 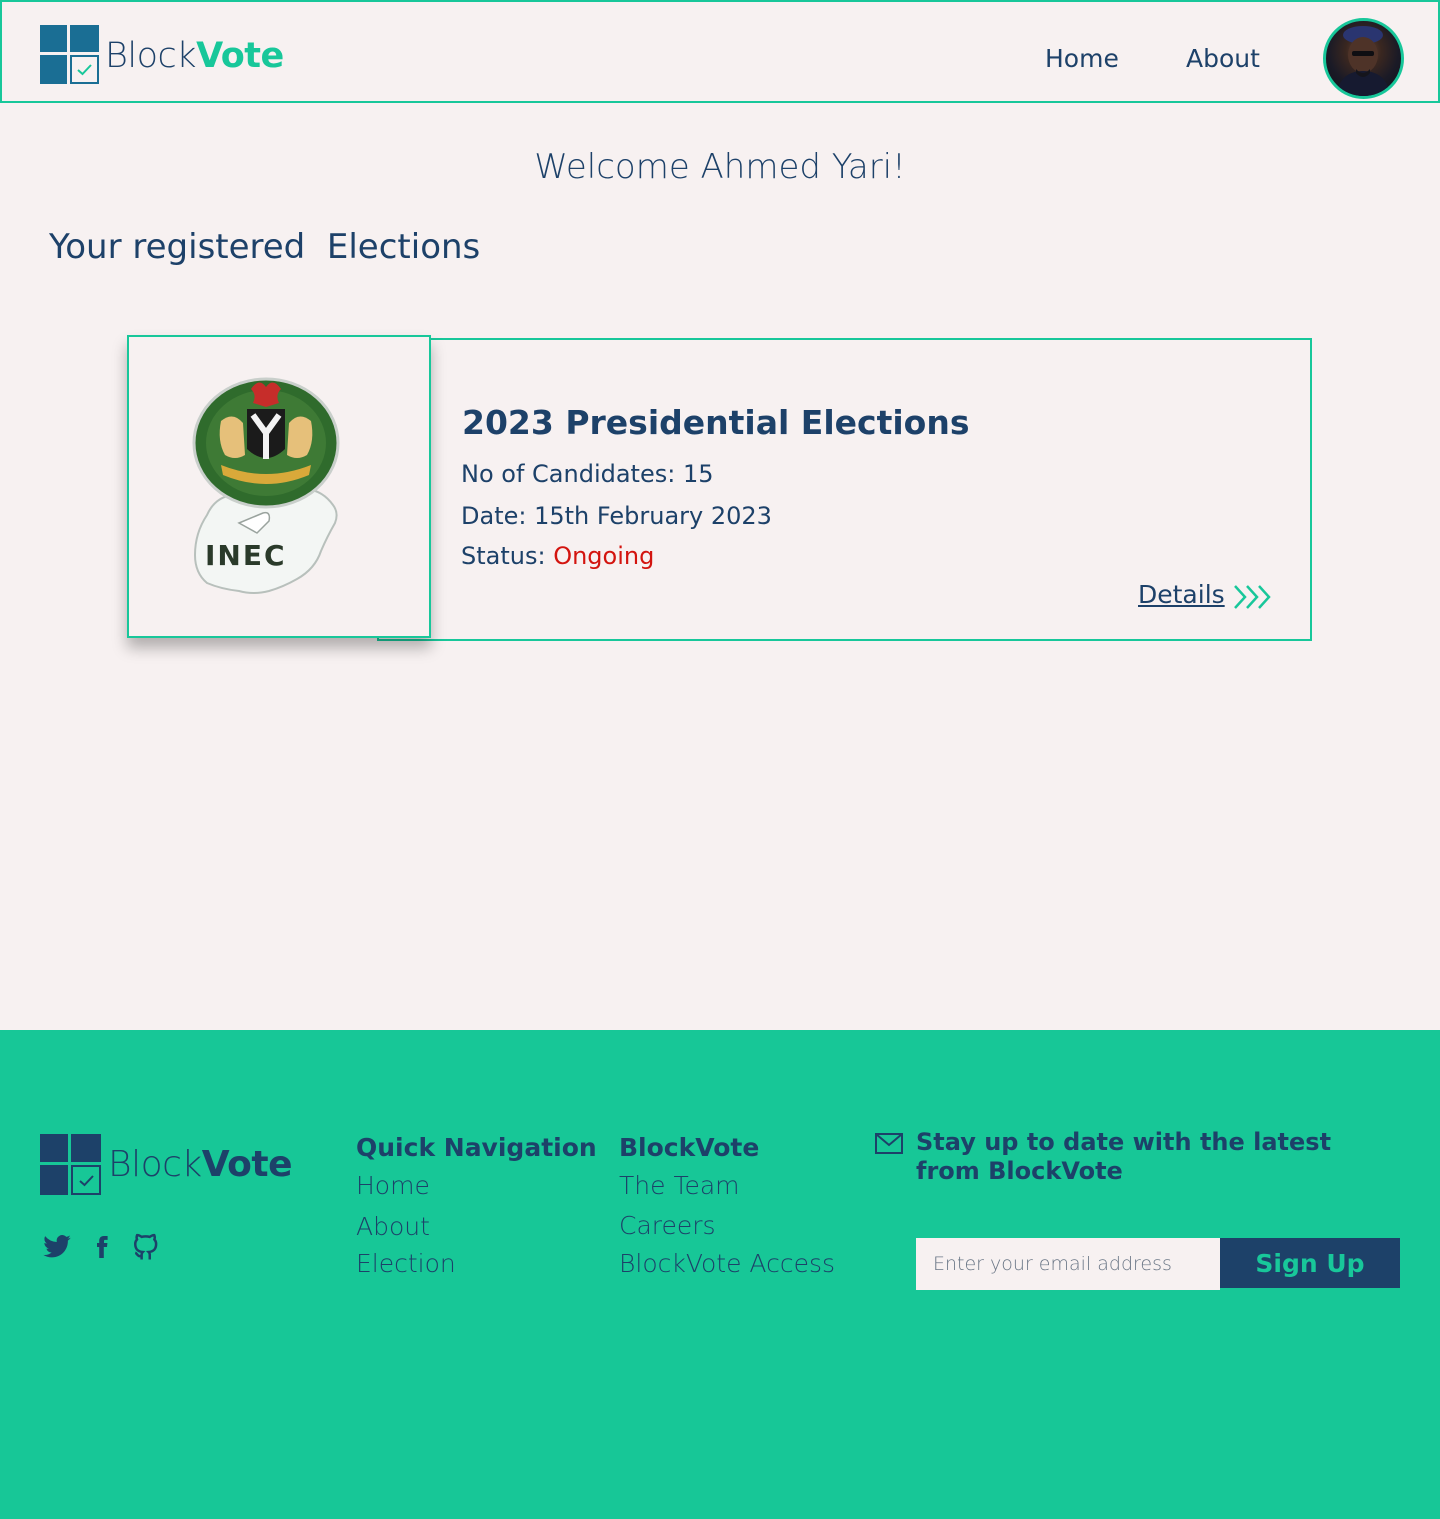 I want to click on footer-link-the-team: The Team, so click(x=679, y=1185).